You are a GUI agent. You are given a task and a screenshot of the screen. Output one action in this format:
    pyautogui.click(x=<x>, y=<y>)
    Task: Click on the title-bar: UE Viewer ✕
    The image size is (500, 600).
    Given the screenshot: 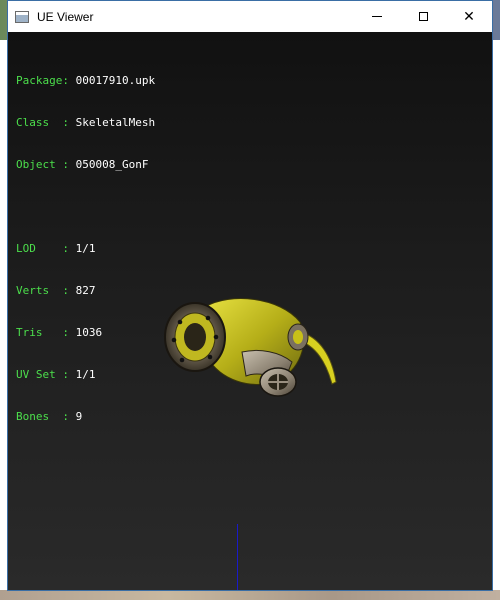 What is the action you would take?
    pyautogui.click(x=250, y=16)
    